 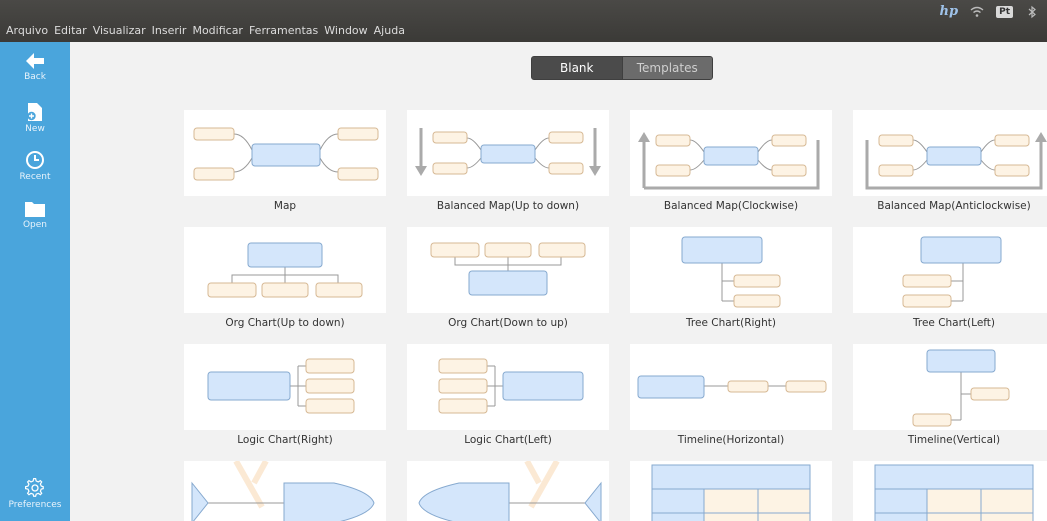 I want to click on hp-logo: hp, so click(x=949, y=11).